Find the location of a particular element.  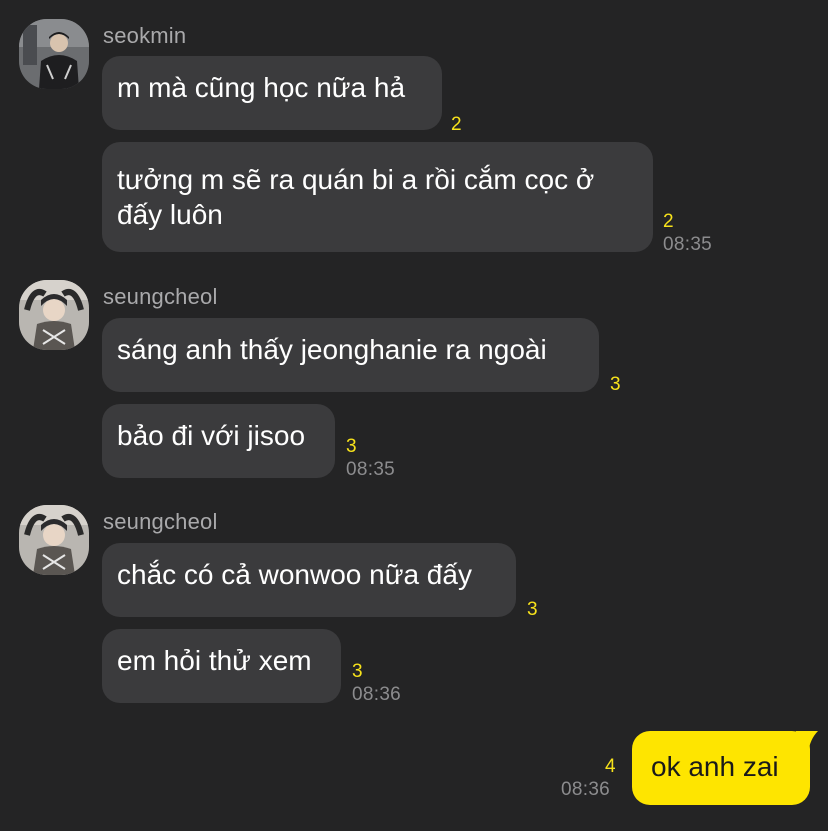

avatar-seokmin is located at coordinates (54, 54).